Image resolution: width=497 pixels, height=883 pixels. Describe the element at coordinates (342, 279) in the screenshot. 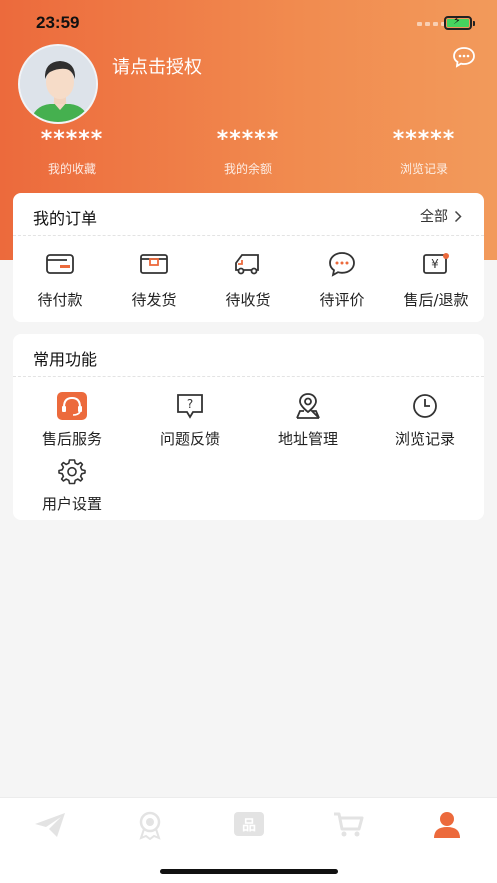

I see `order-pending-review: 待评价` at that location.